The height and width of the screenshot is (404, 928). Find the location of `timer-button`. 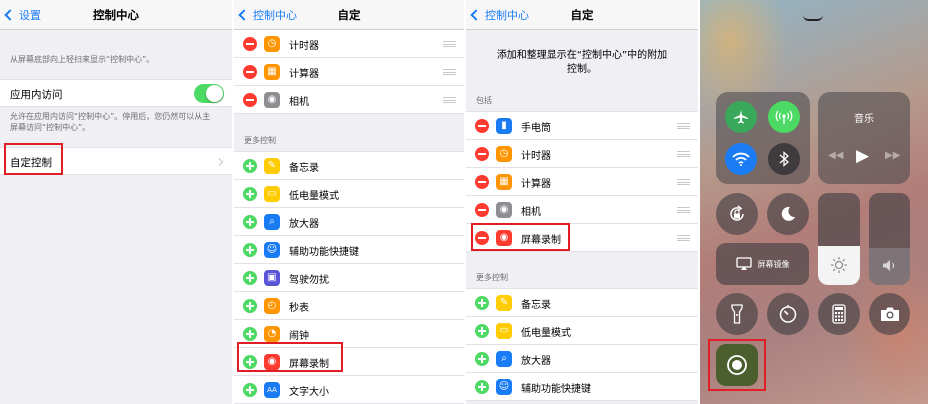

timer-button is located at coordinates (788, 314).